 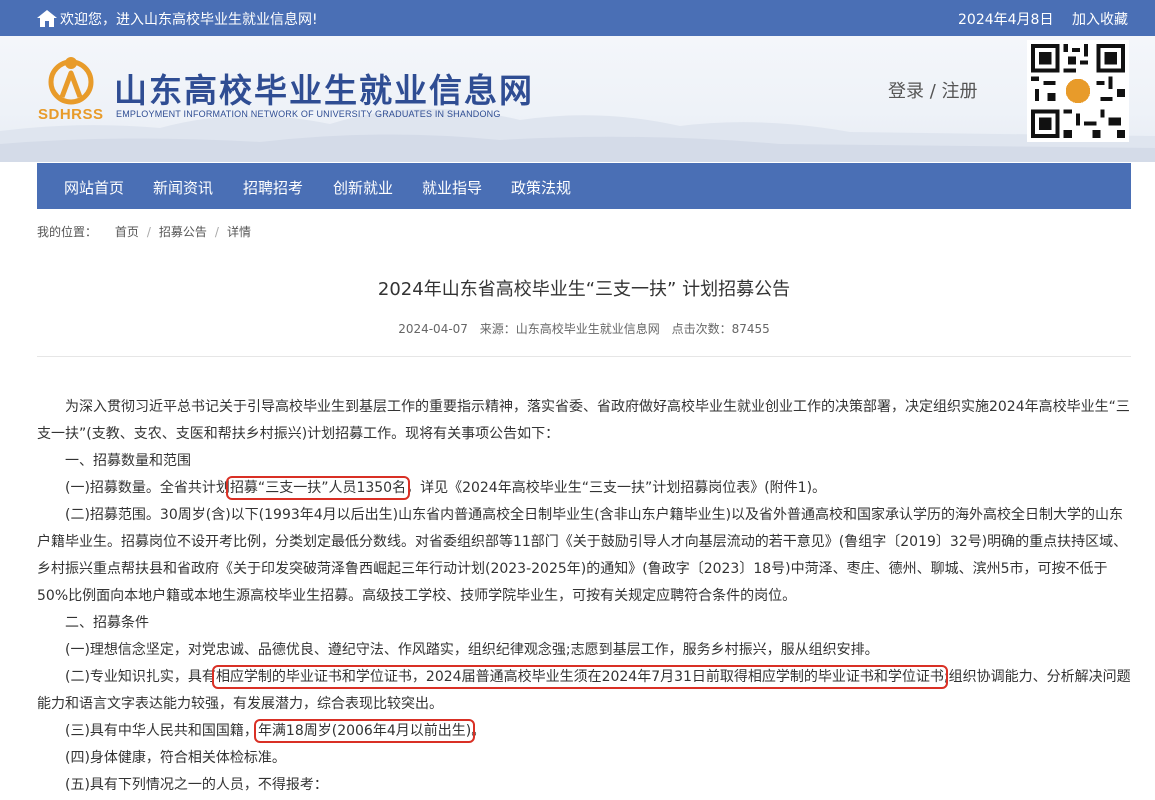 What do you see at coordinates (189, 20) in the screenshot?
I see `welcome-text: 欢迎您，进入山东高校毕业生就业信息网!` at bounding box center [189, 20].